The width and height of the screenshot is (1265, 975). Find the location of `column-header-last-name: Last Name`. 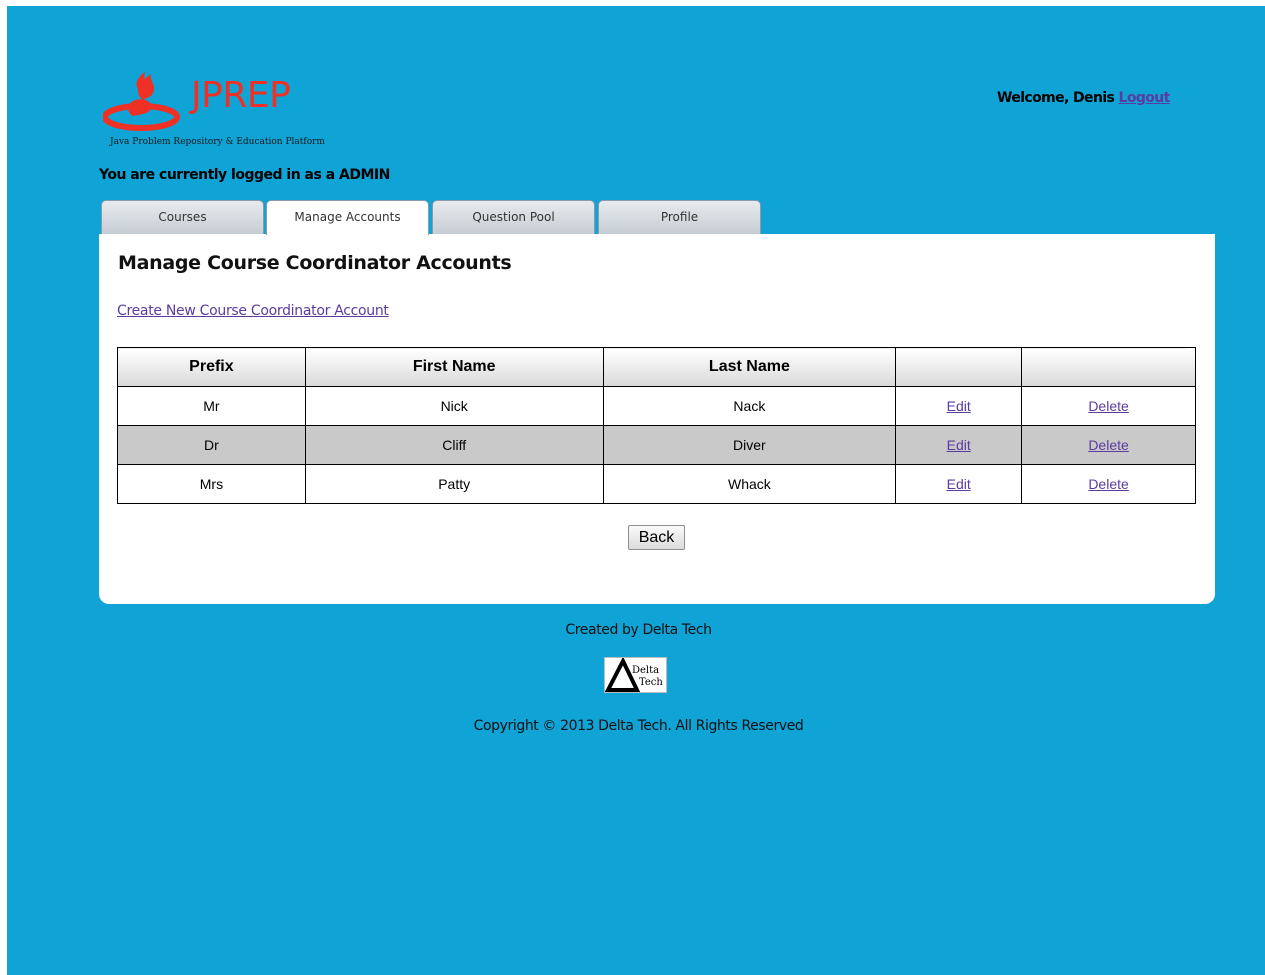

column-header-last-name: Last Name is located at coordinates (749, 367).